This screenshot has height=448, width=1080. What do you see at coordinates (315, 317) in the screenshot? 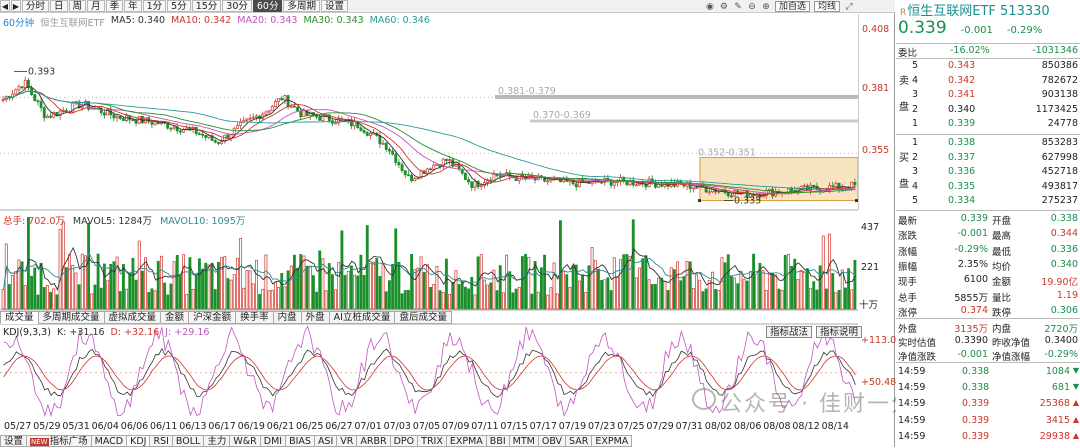
I see `indicator-tab: 外盘` at bounding box center [315, 317].